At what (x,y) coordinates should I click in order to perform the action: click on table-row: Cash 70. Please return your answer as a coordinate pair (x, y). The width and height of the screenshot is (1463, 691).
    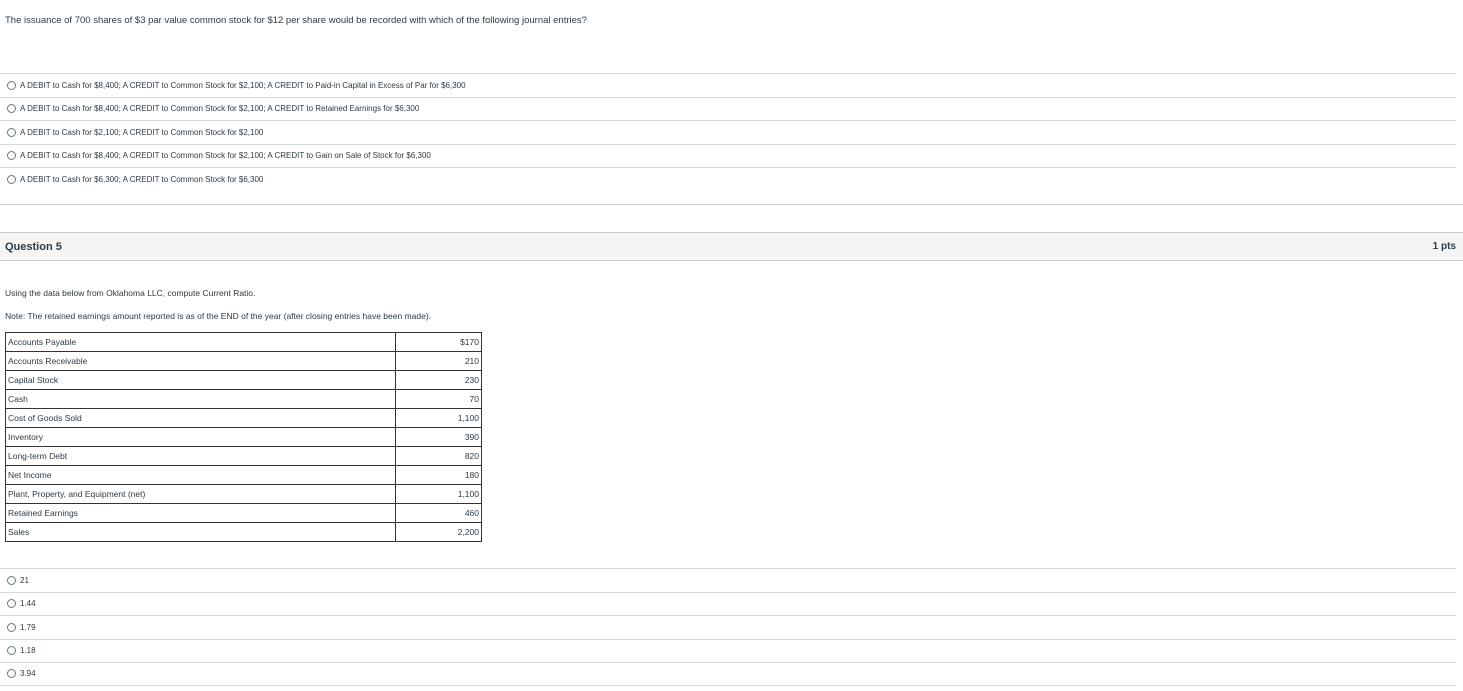
    Looking at the image, I should click on (243, 399).